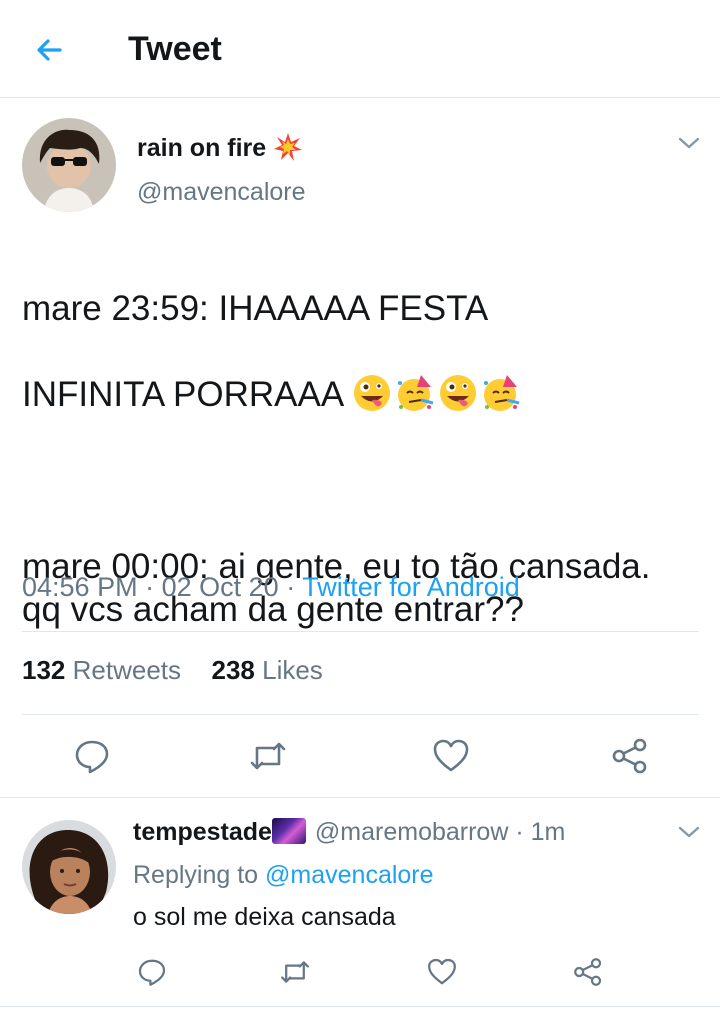  Describe the element at coordinates (80, 587) in the screenshot. I see `tweet-time: 04:56 PM` at that location.